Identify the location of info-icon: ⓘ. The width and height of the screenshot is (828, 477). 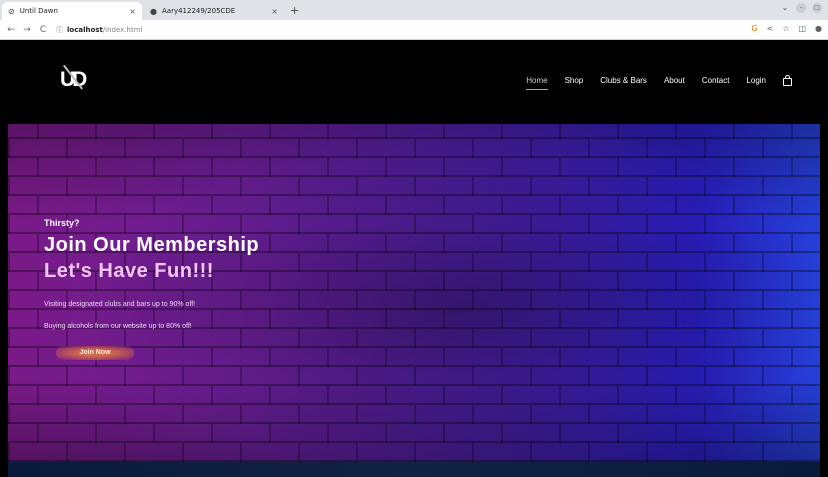
(59, 30).